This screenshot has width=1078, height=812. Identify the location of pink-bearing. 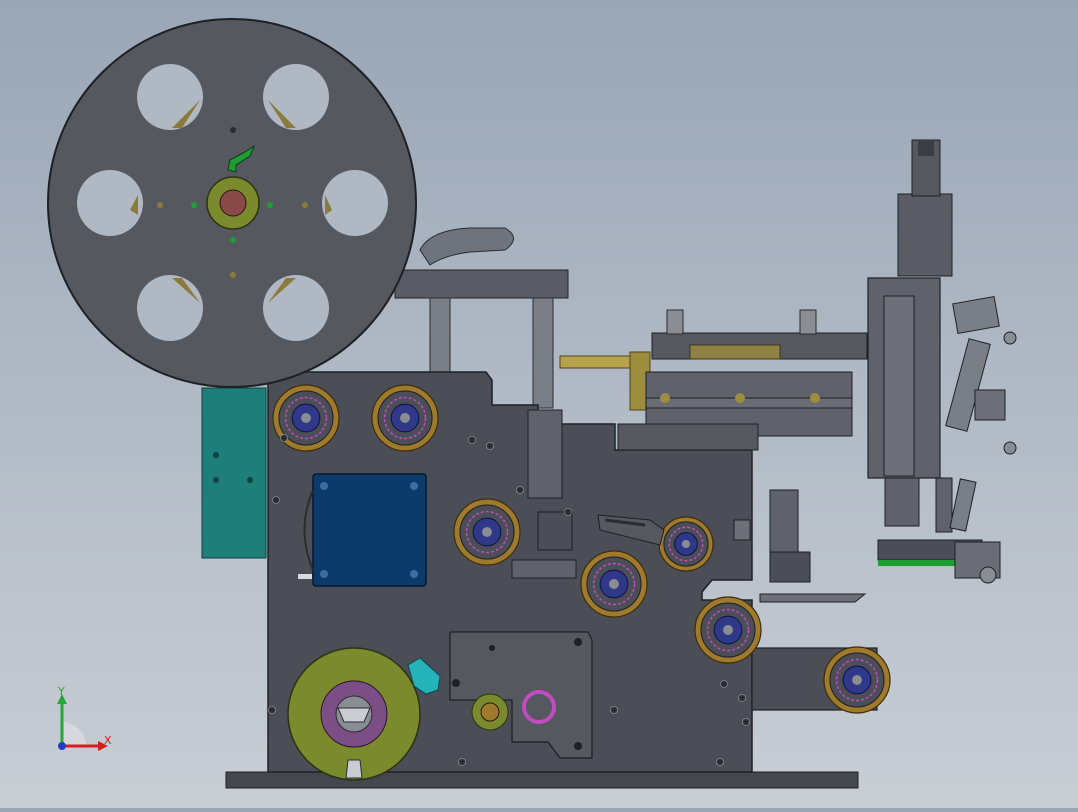
(539, 707).